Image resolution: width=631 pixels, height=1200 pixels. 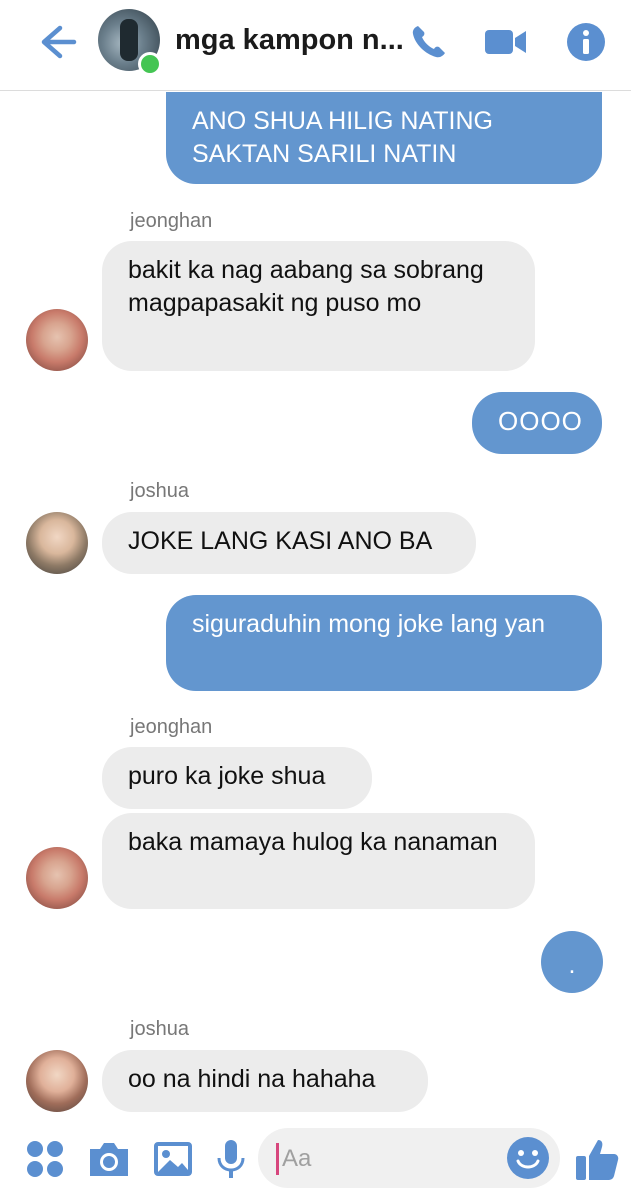 What do you see at coordinates (430, 42) in the screenshot?
I see `phone-icon` at bounding box center [430, 42].